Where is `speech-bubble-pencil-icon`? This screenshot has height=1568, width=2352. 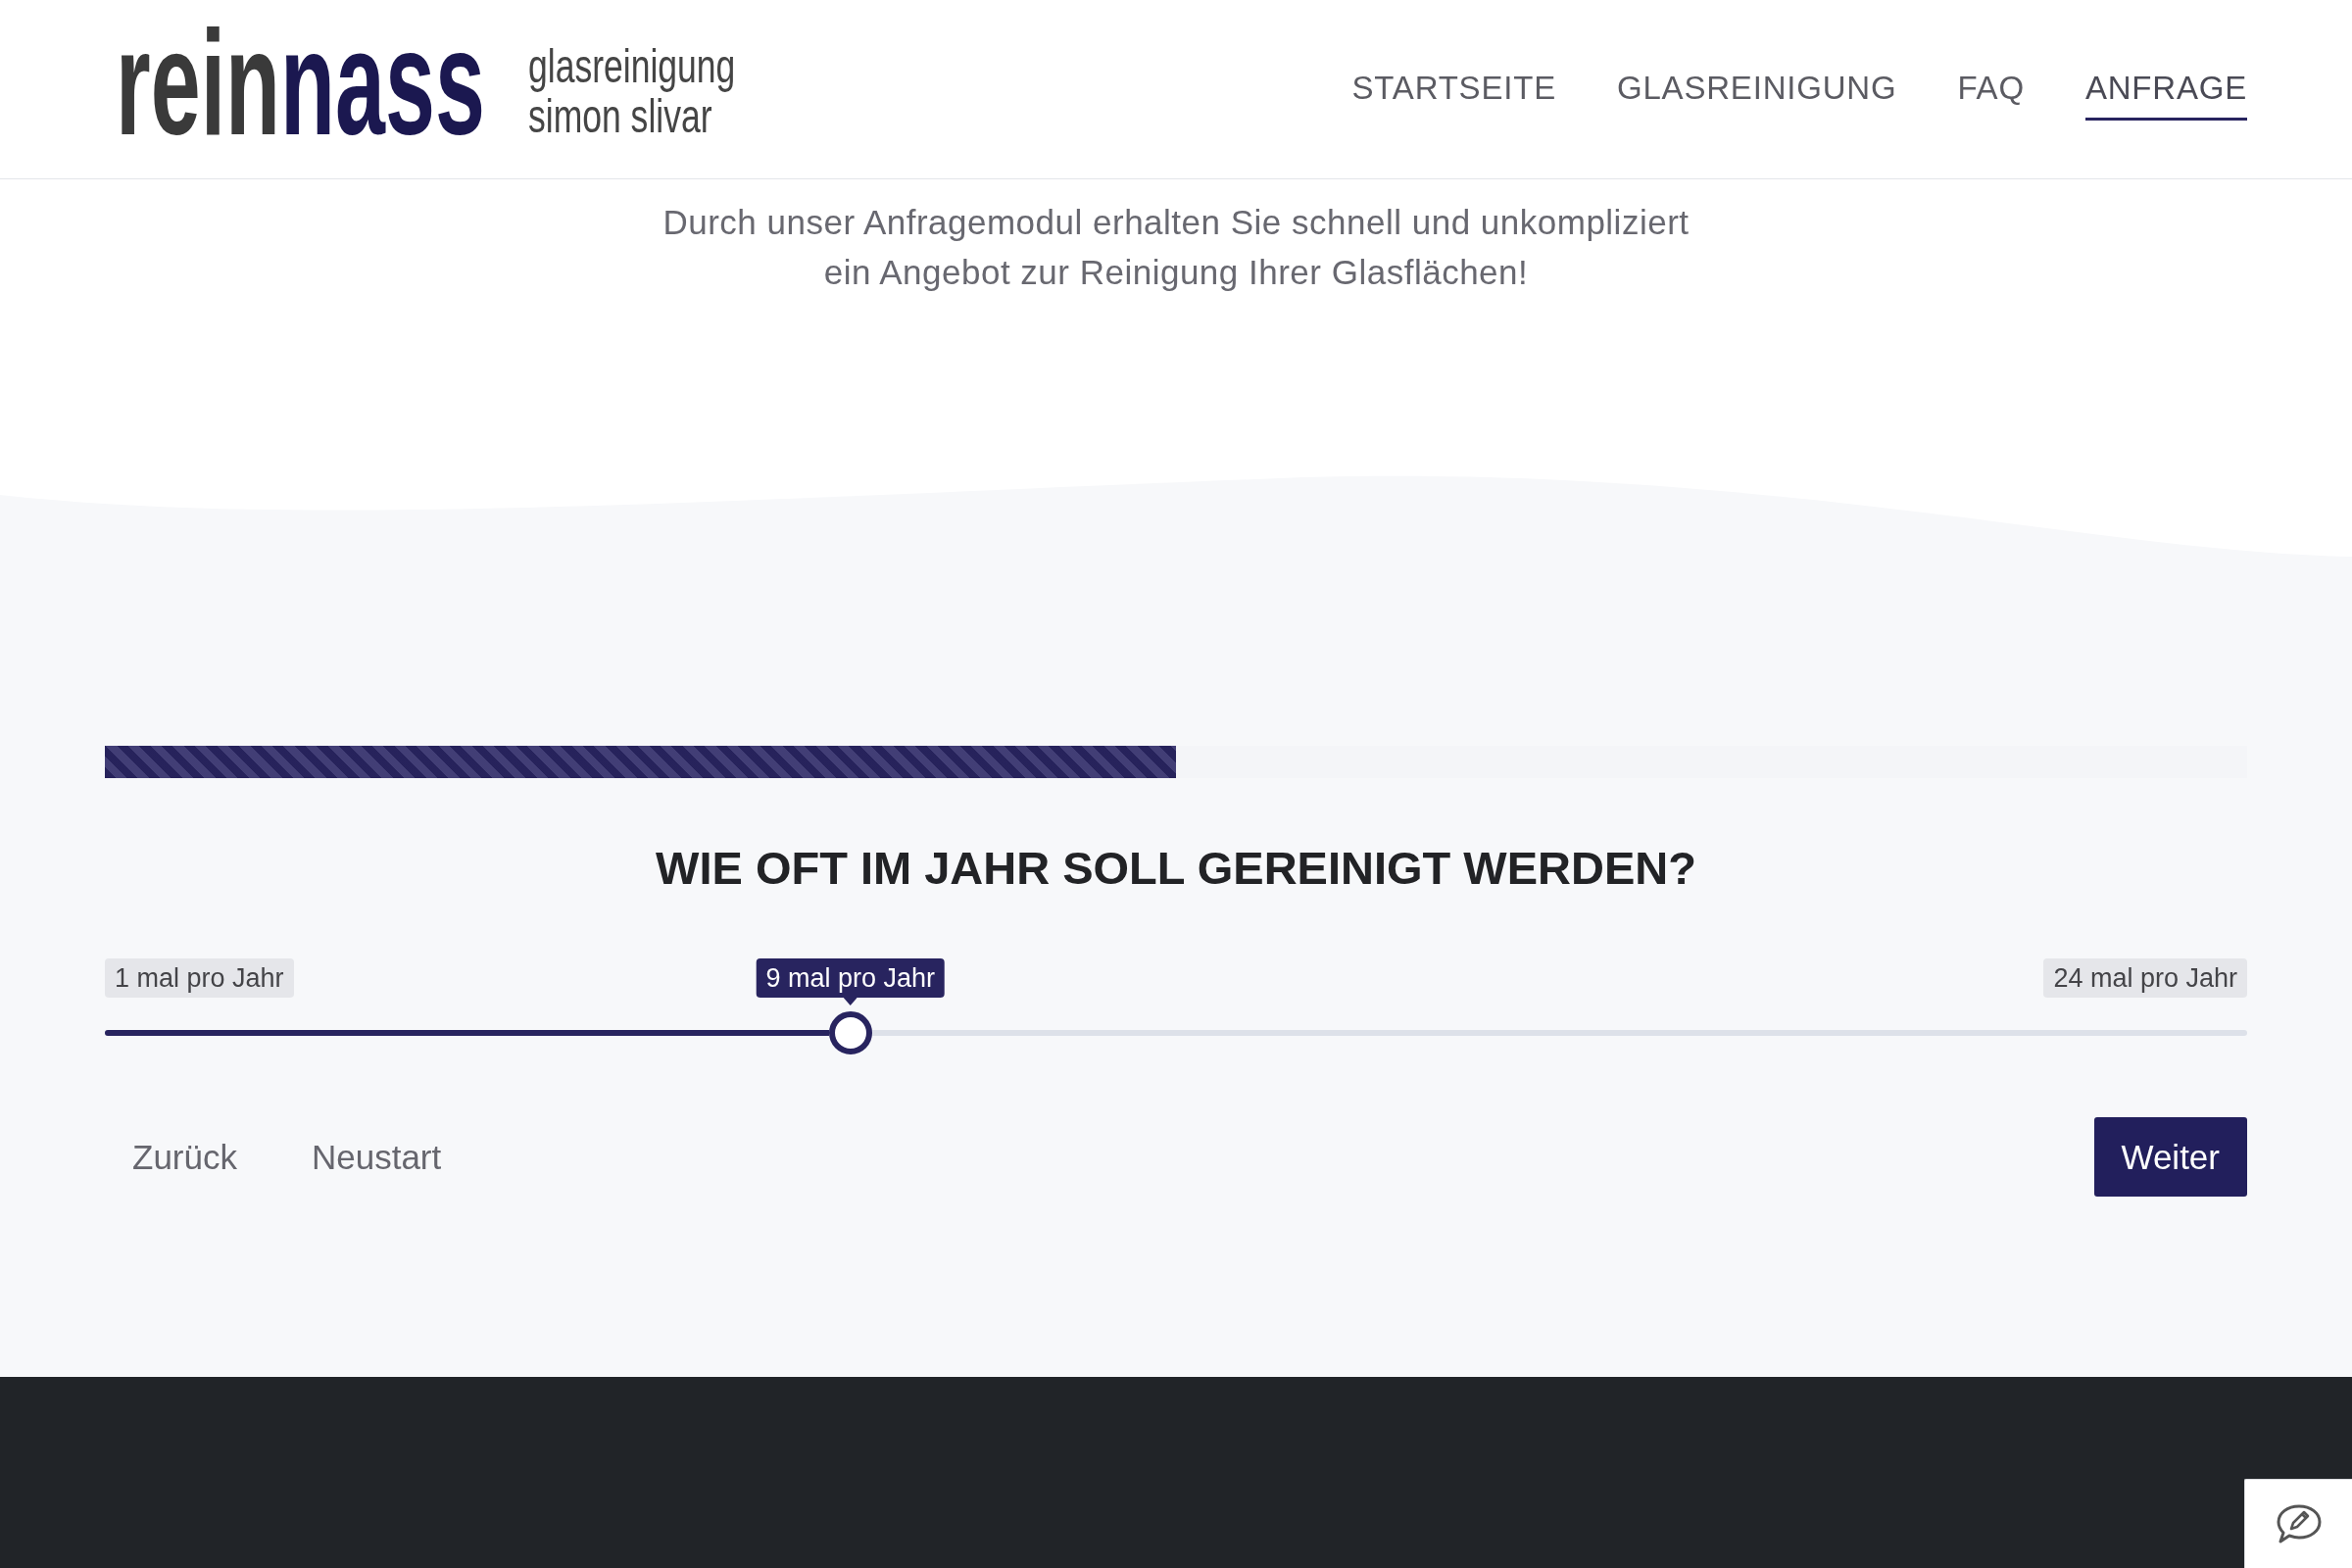
speech-bubble-pencil-icon is located at coordinates (2299, 1524).